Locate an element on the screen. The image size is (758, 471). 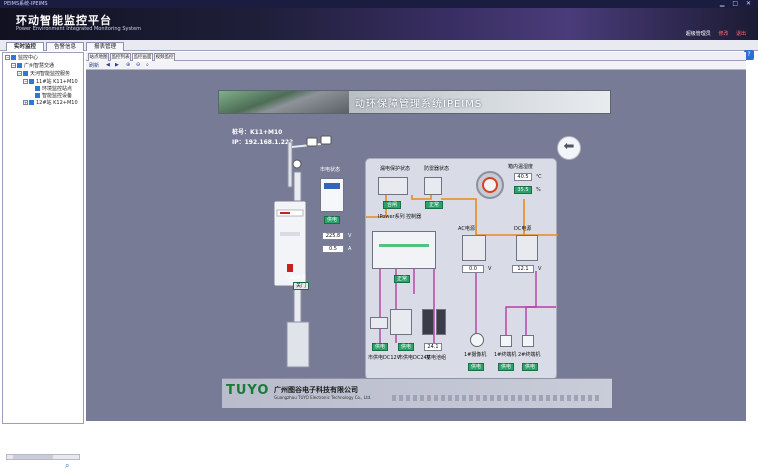
env-label: 箱内温湿度 is located at coordinates (521, 167).